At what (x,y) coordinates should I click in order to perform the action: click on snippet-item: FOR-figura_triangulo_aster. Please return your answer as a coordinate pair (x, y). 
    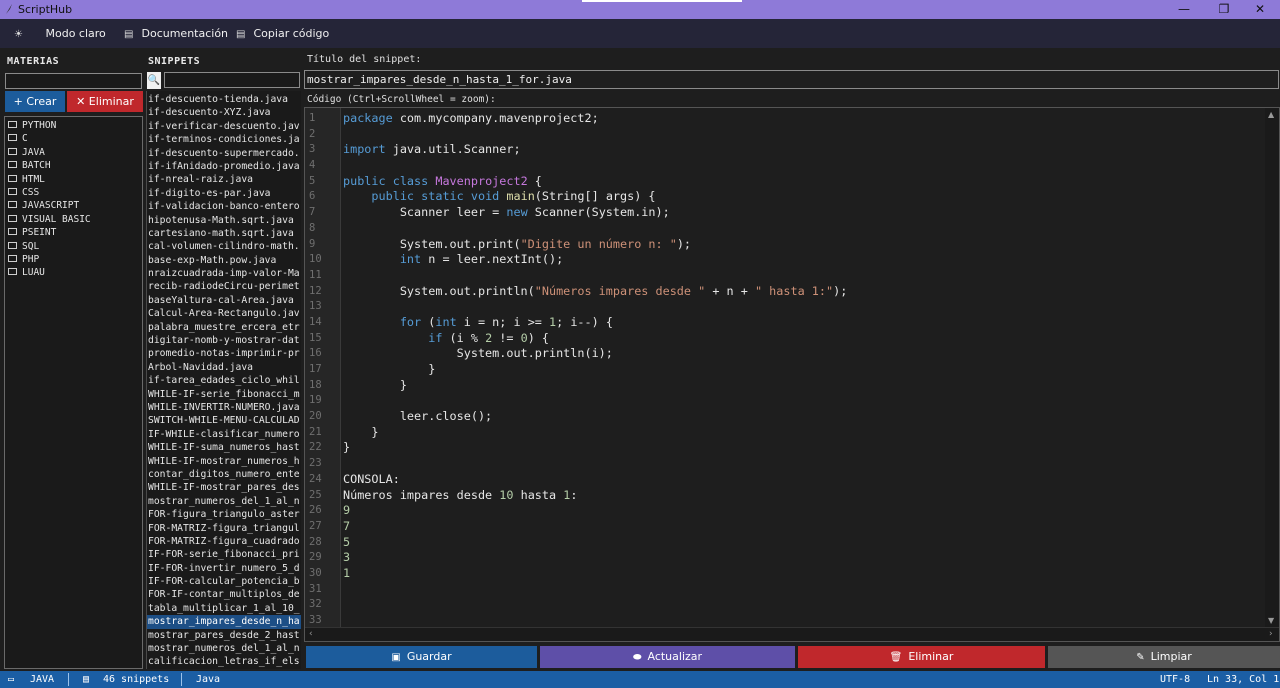
    Looking at the image, I should click on (224, 514).